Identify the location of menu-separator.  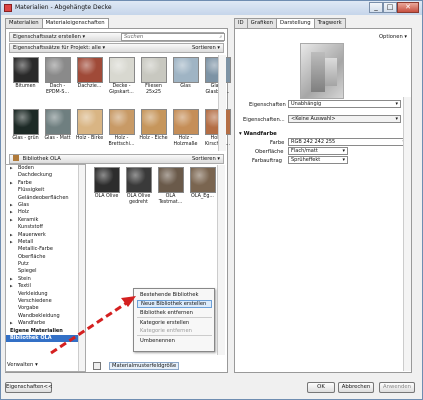
(174, 335).